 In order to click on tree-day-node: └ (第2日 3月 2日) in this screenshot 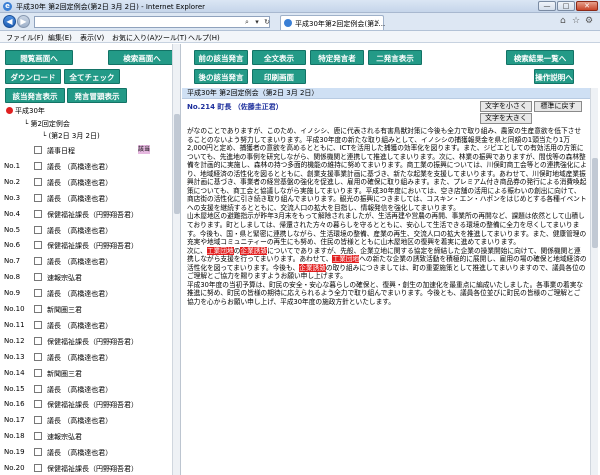, I will do `click(71, 136)`.